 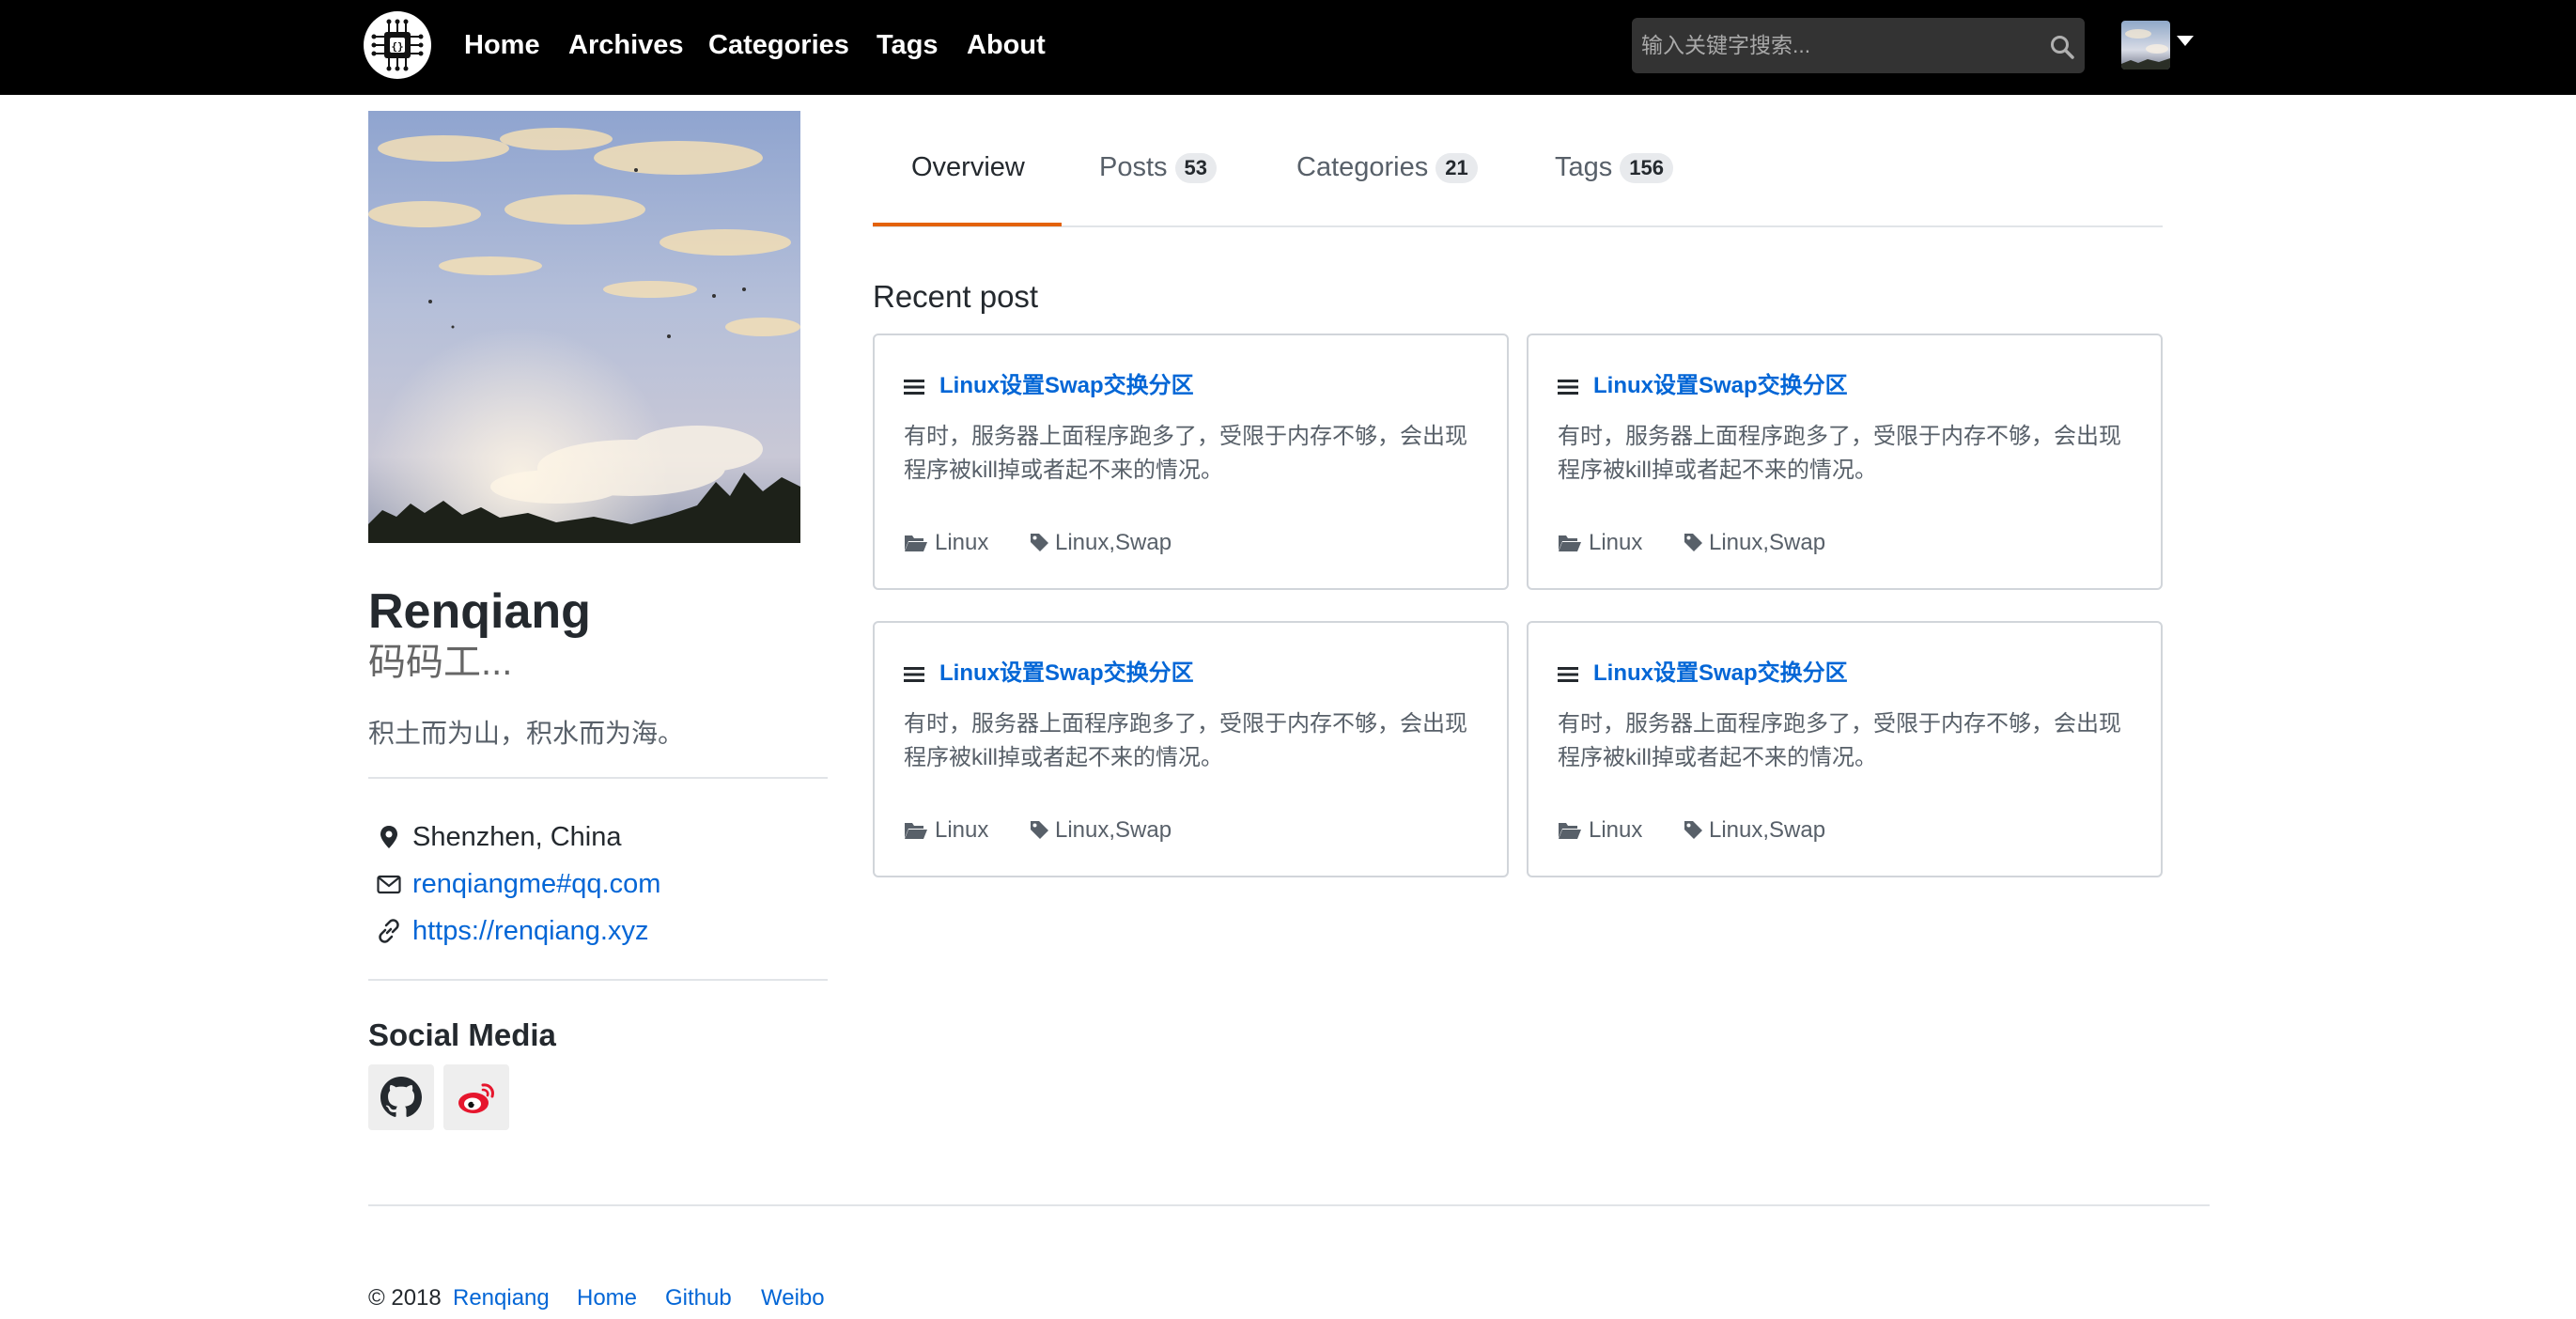 I want to click on github-icon, so click(x=401, y=1097).